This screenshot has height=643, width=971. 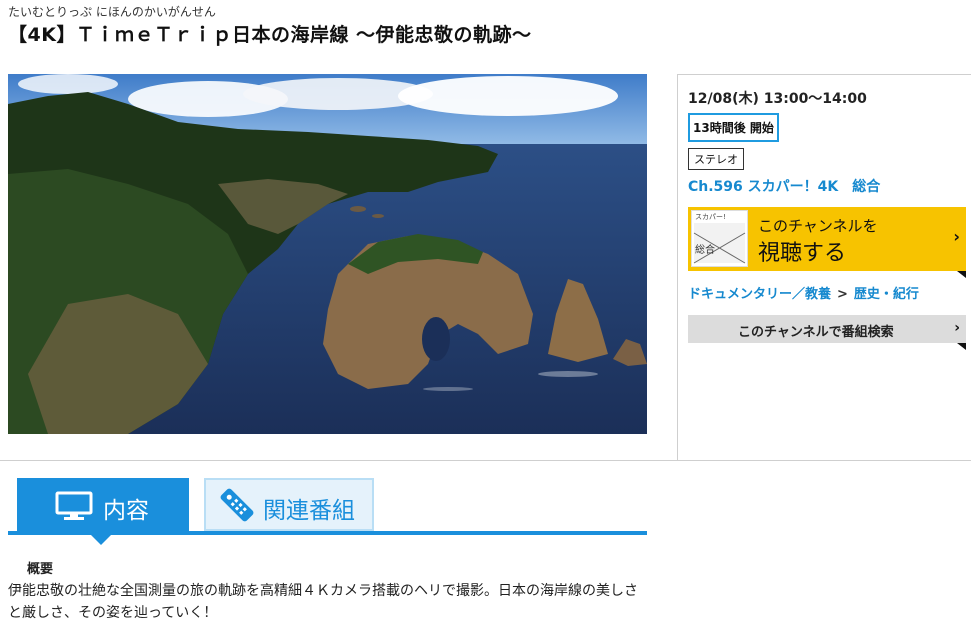 I want to click on section-divider, so click(x=485, y=460).